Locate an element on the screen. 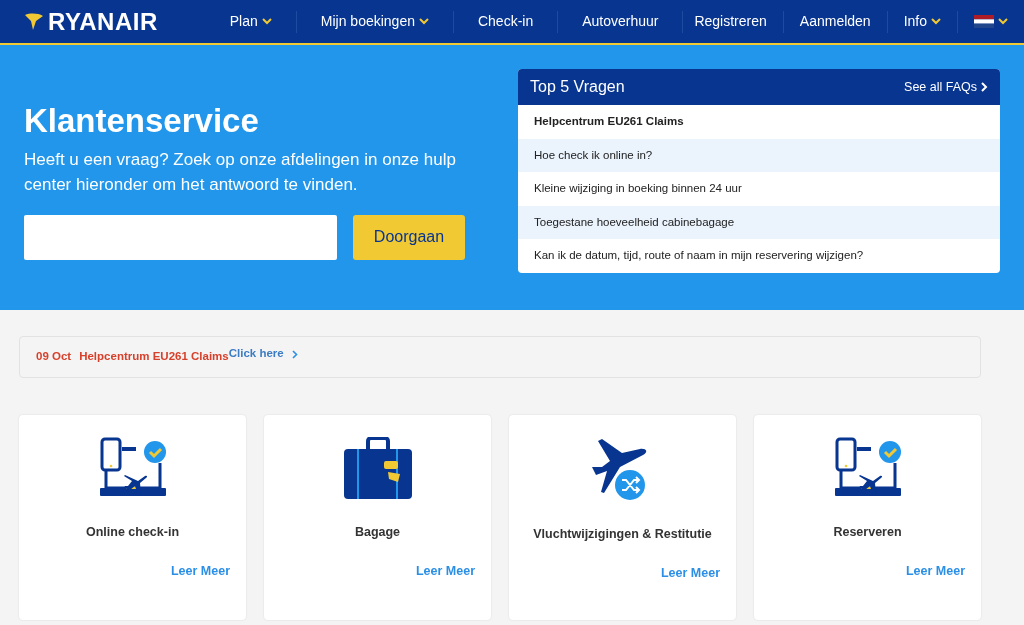 The height and width of the screenshot is (625, 1024). card-title: Reserveren is located at coordinates (867, 532).